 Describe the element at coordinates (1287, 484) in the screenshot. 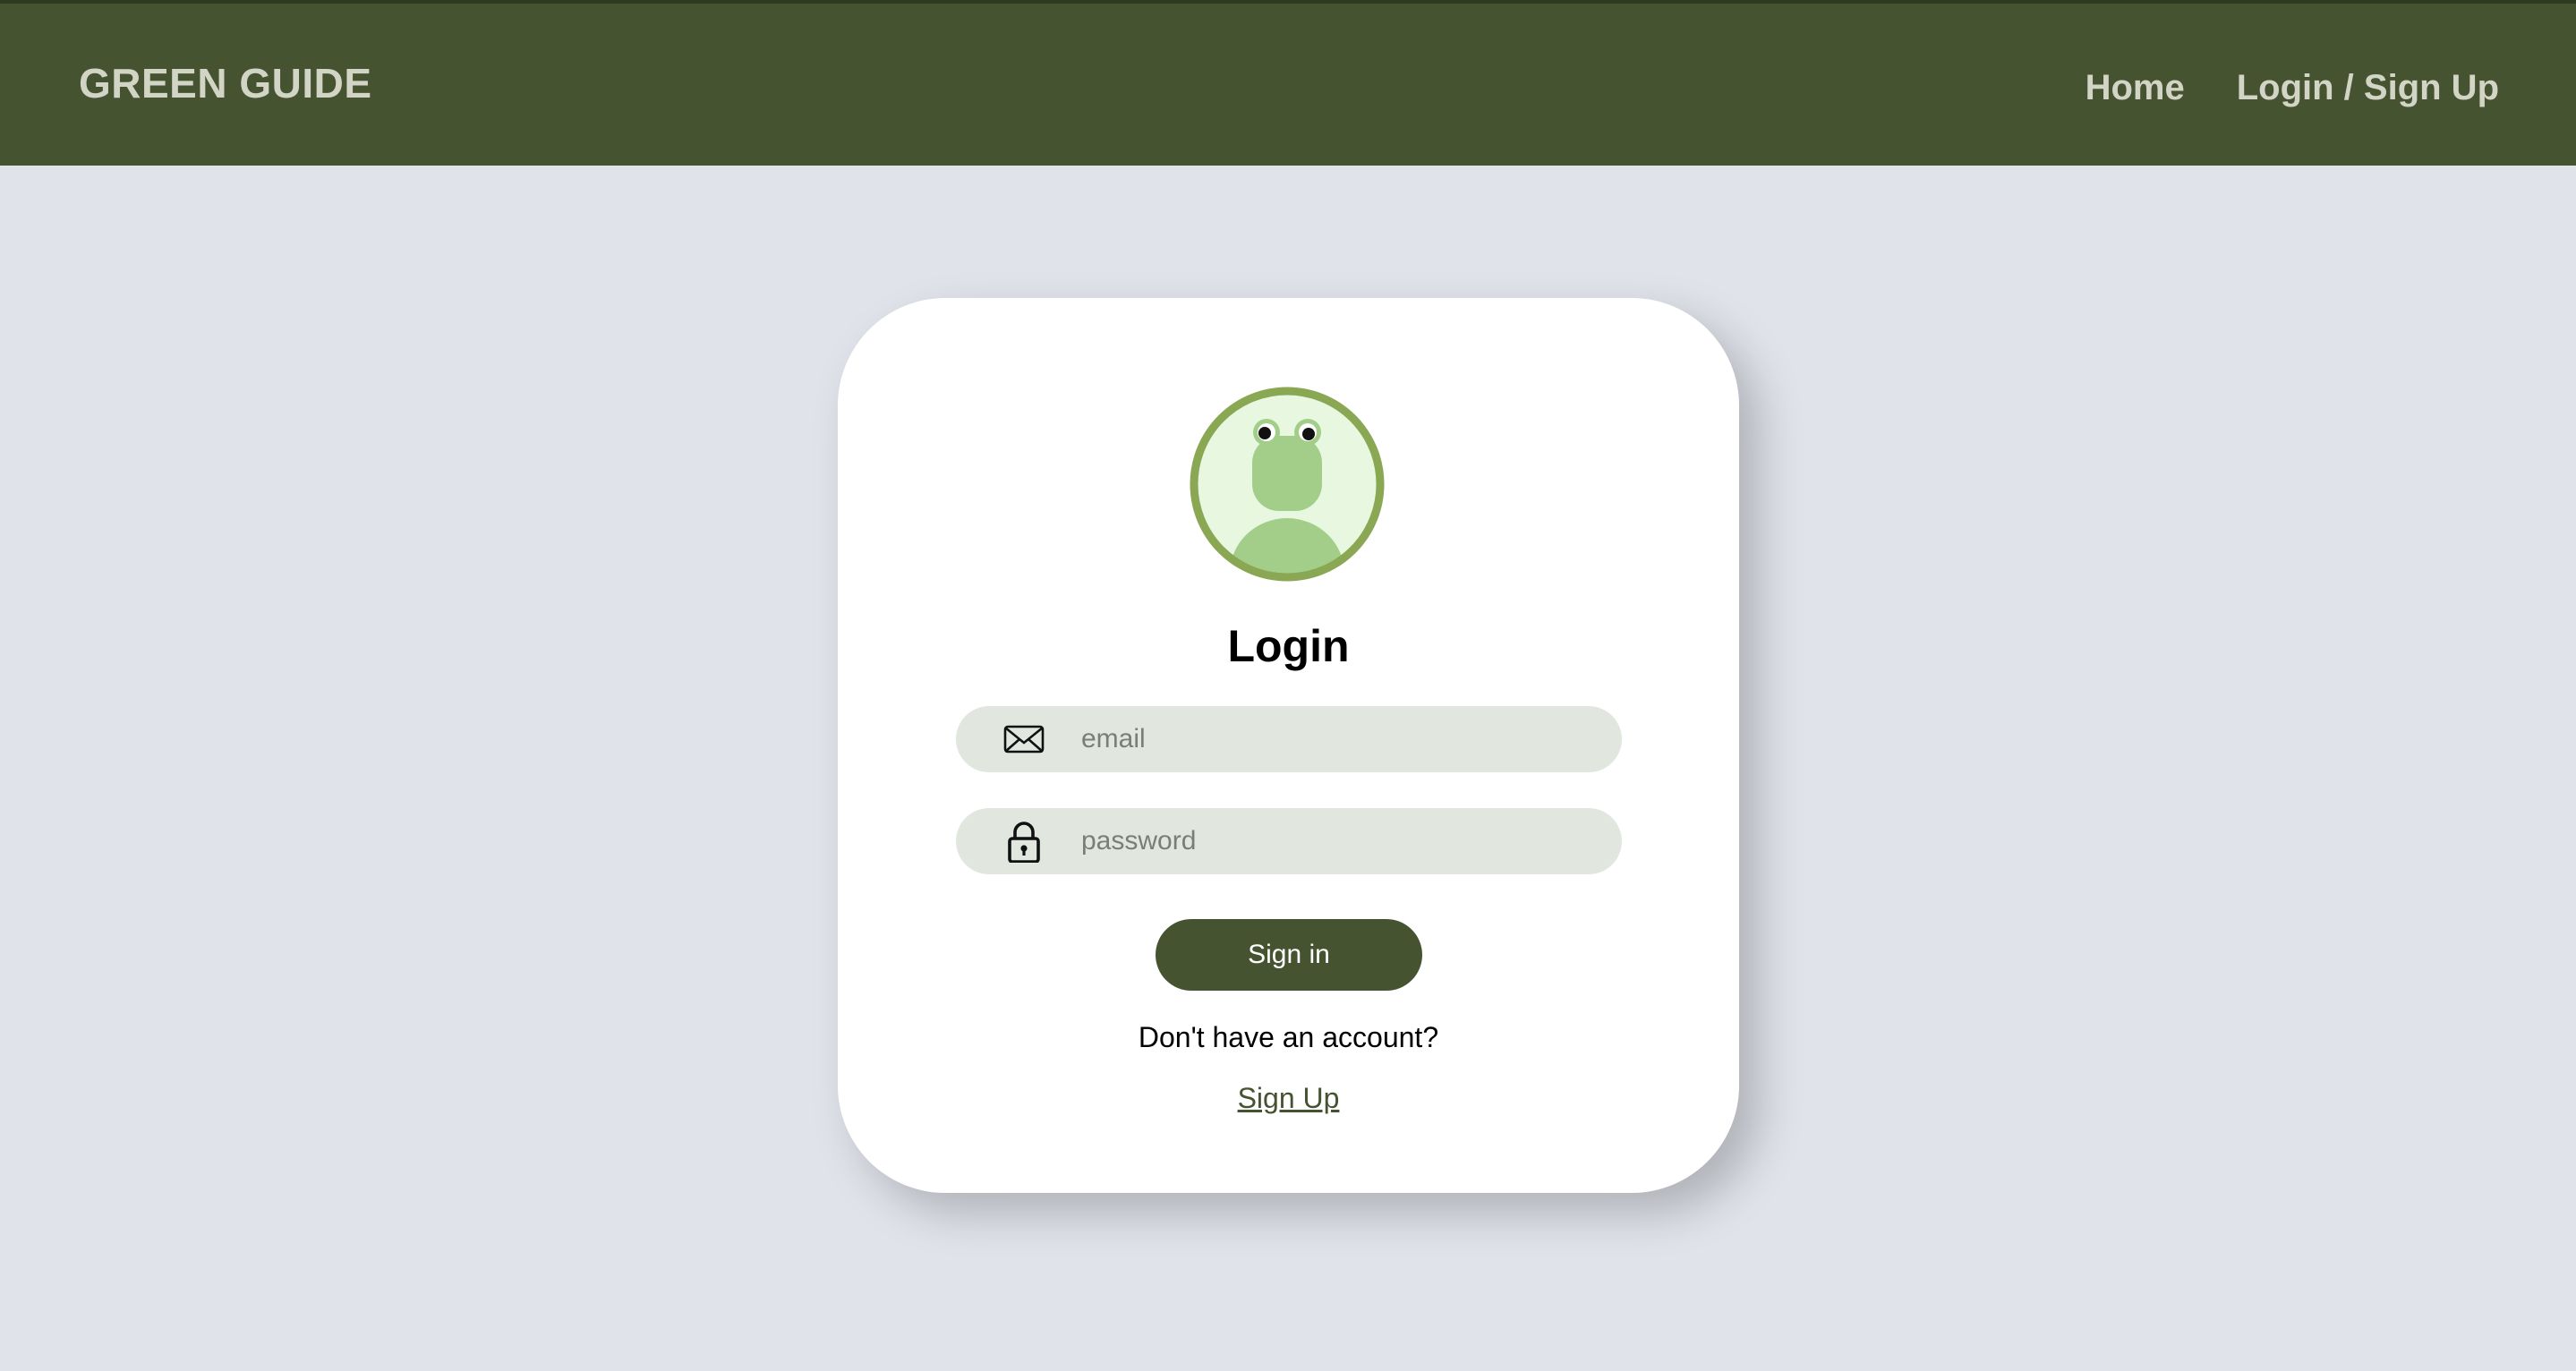

I see `frog-avatar-icon` at that location.